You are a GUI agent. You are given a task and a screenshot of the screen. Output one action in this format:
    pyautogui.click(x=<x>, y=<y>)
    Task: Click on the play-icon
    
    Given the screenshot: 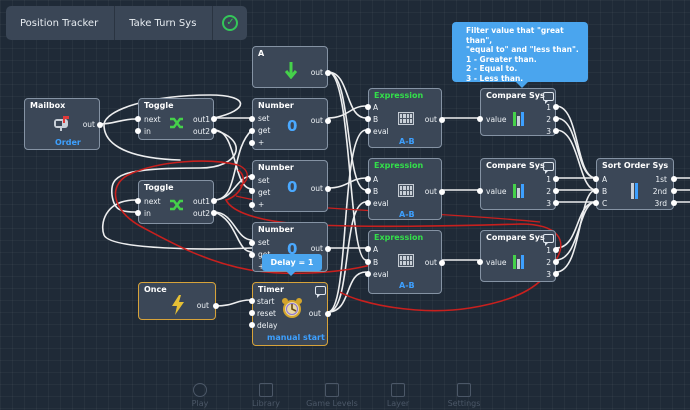 What is the action you would take?
    pyautogui.click(x=200, y=390)
    